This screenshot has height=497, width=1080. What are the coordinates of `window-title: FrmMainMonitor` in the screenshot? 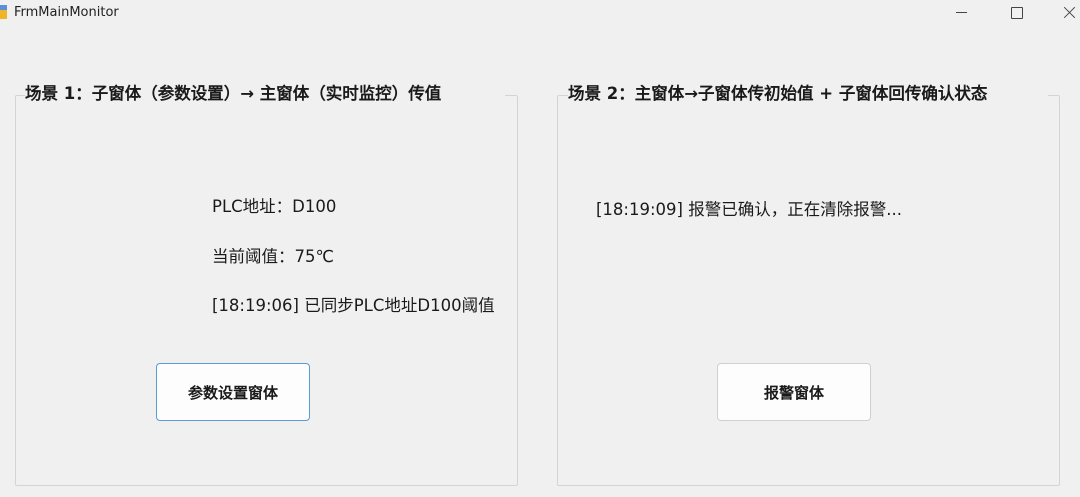 It's located at (66, 12).